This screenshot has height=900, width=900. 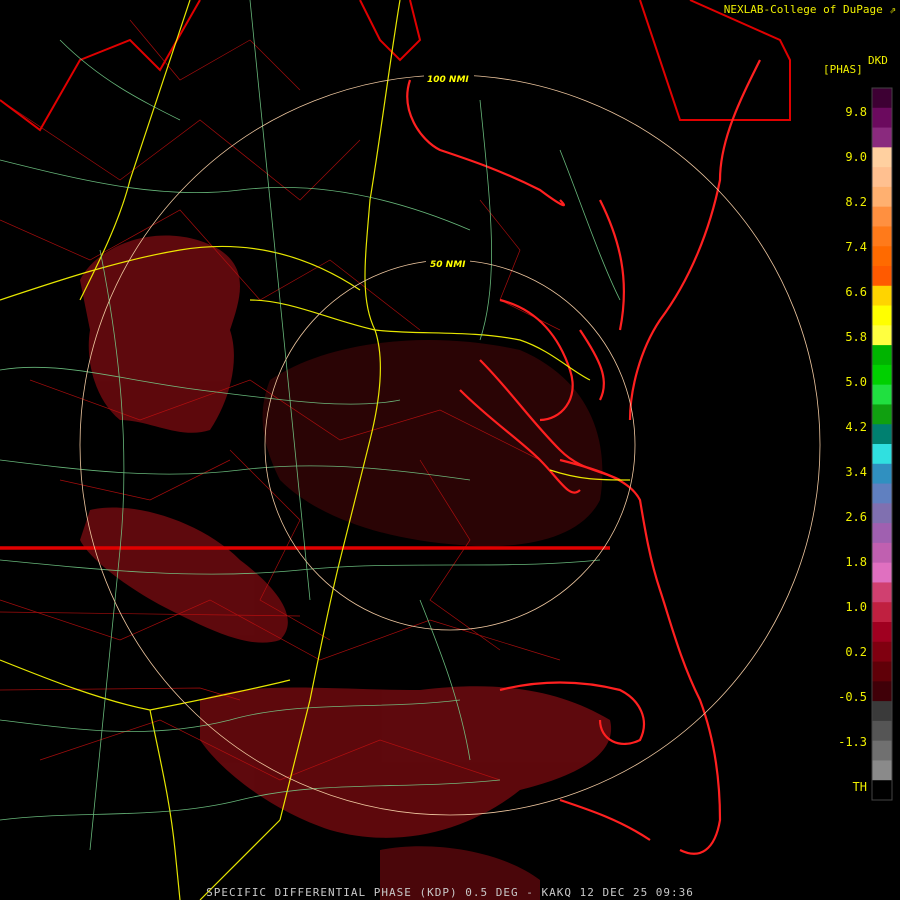 I want to click on legend-tick-label: 9.8, so click(x=856, y=112).